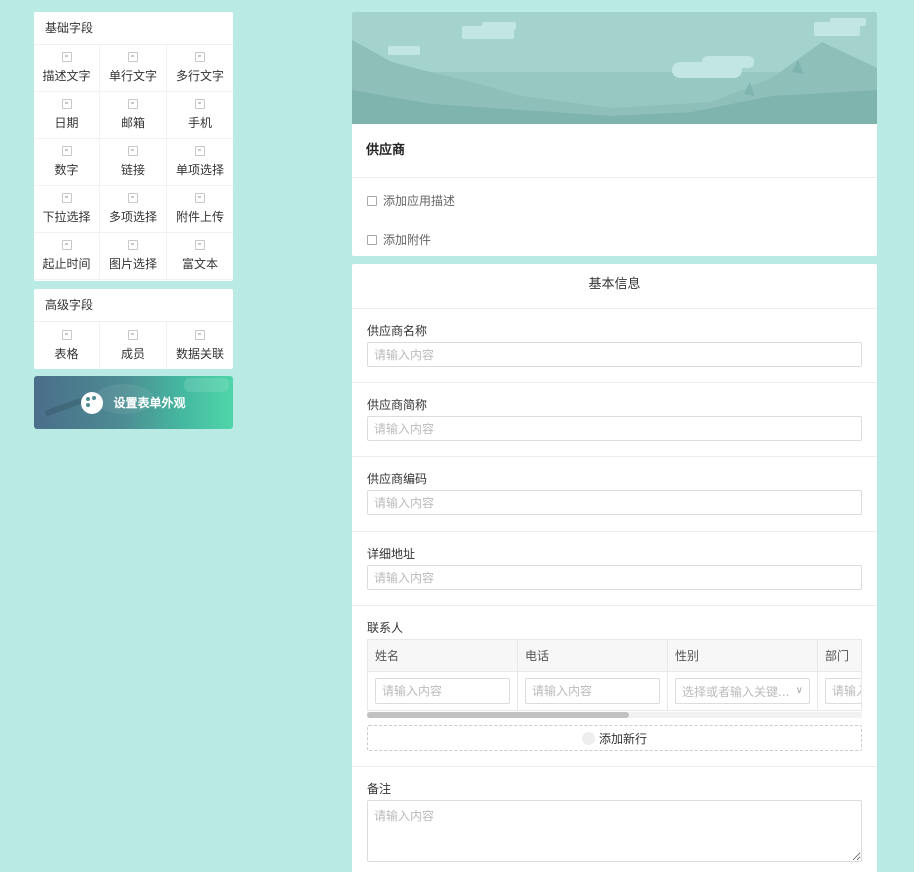  Describe the element at coordinates (132, 76) in the screenshot. I see `field-type-label: 单行文字` at that location.